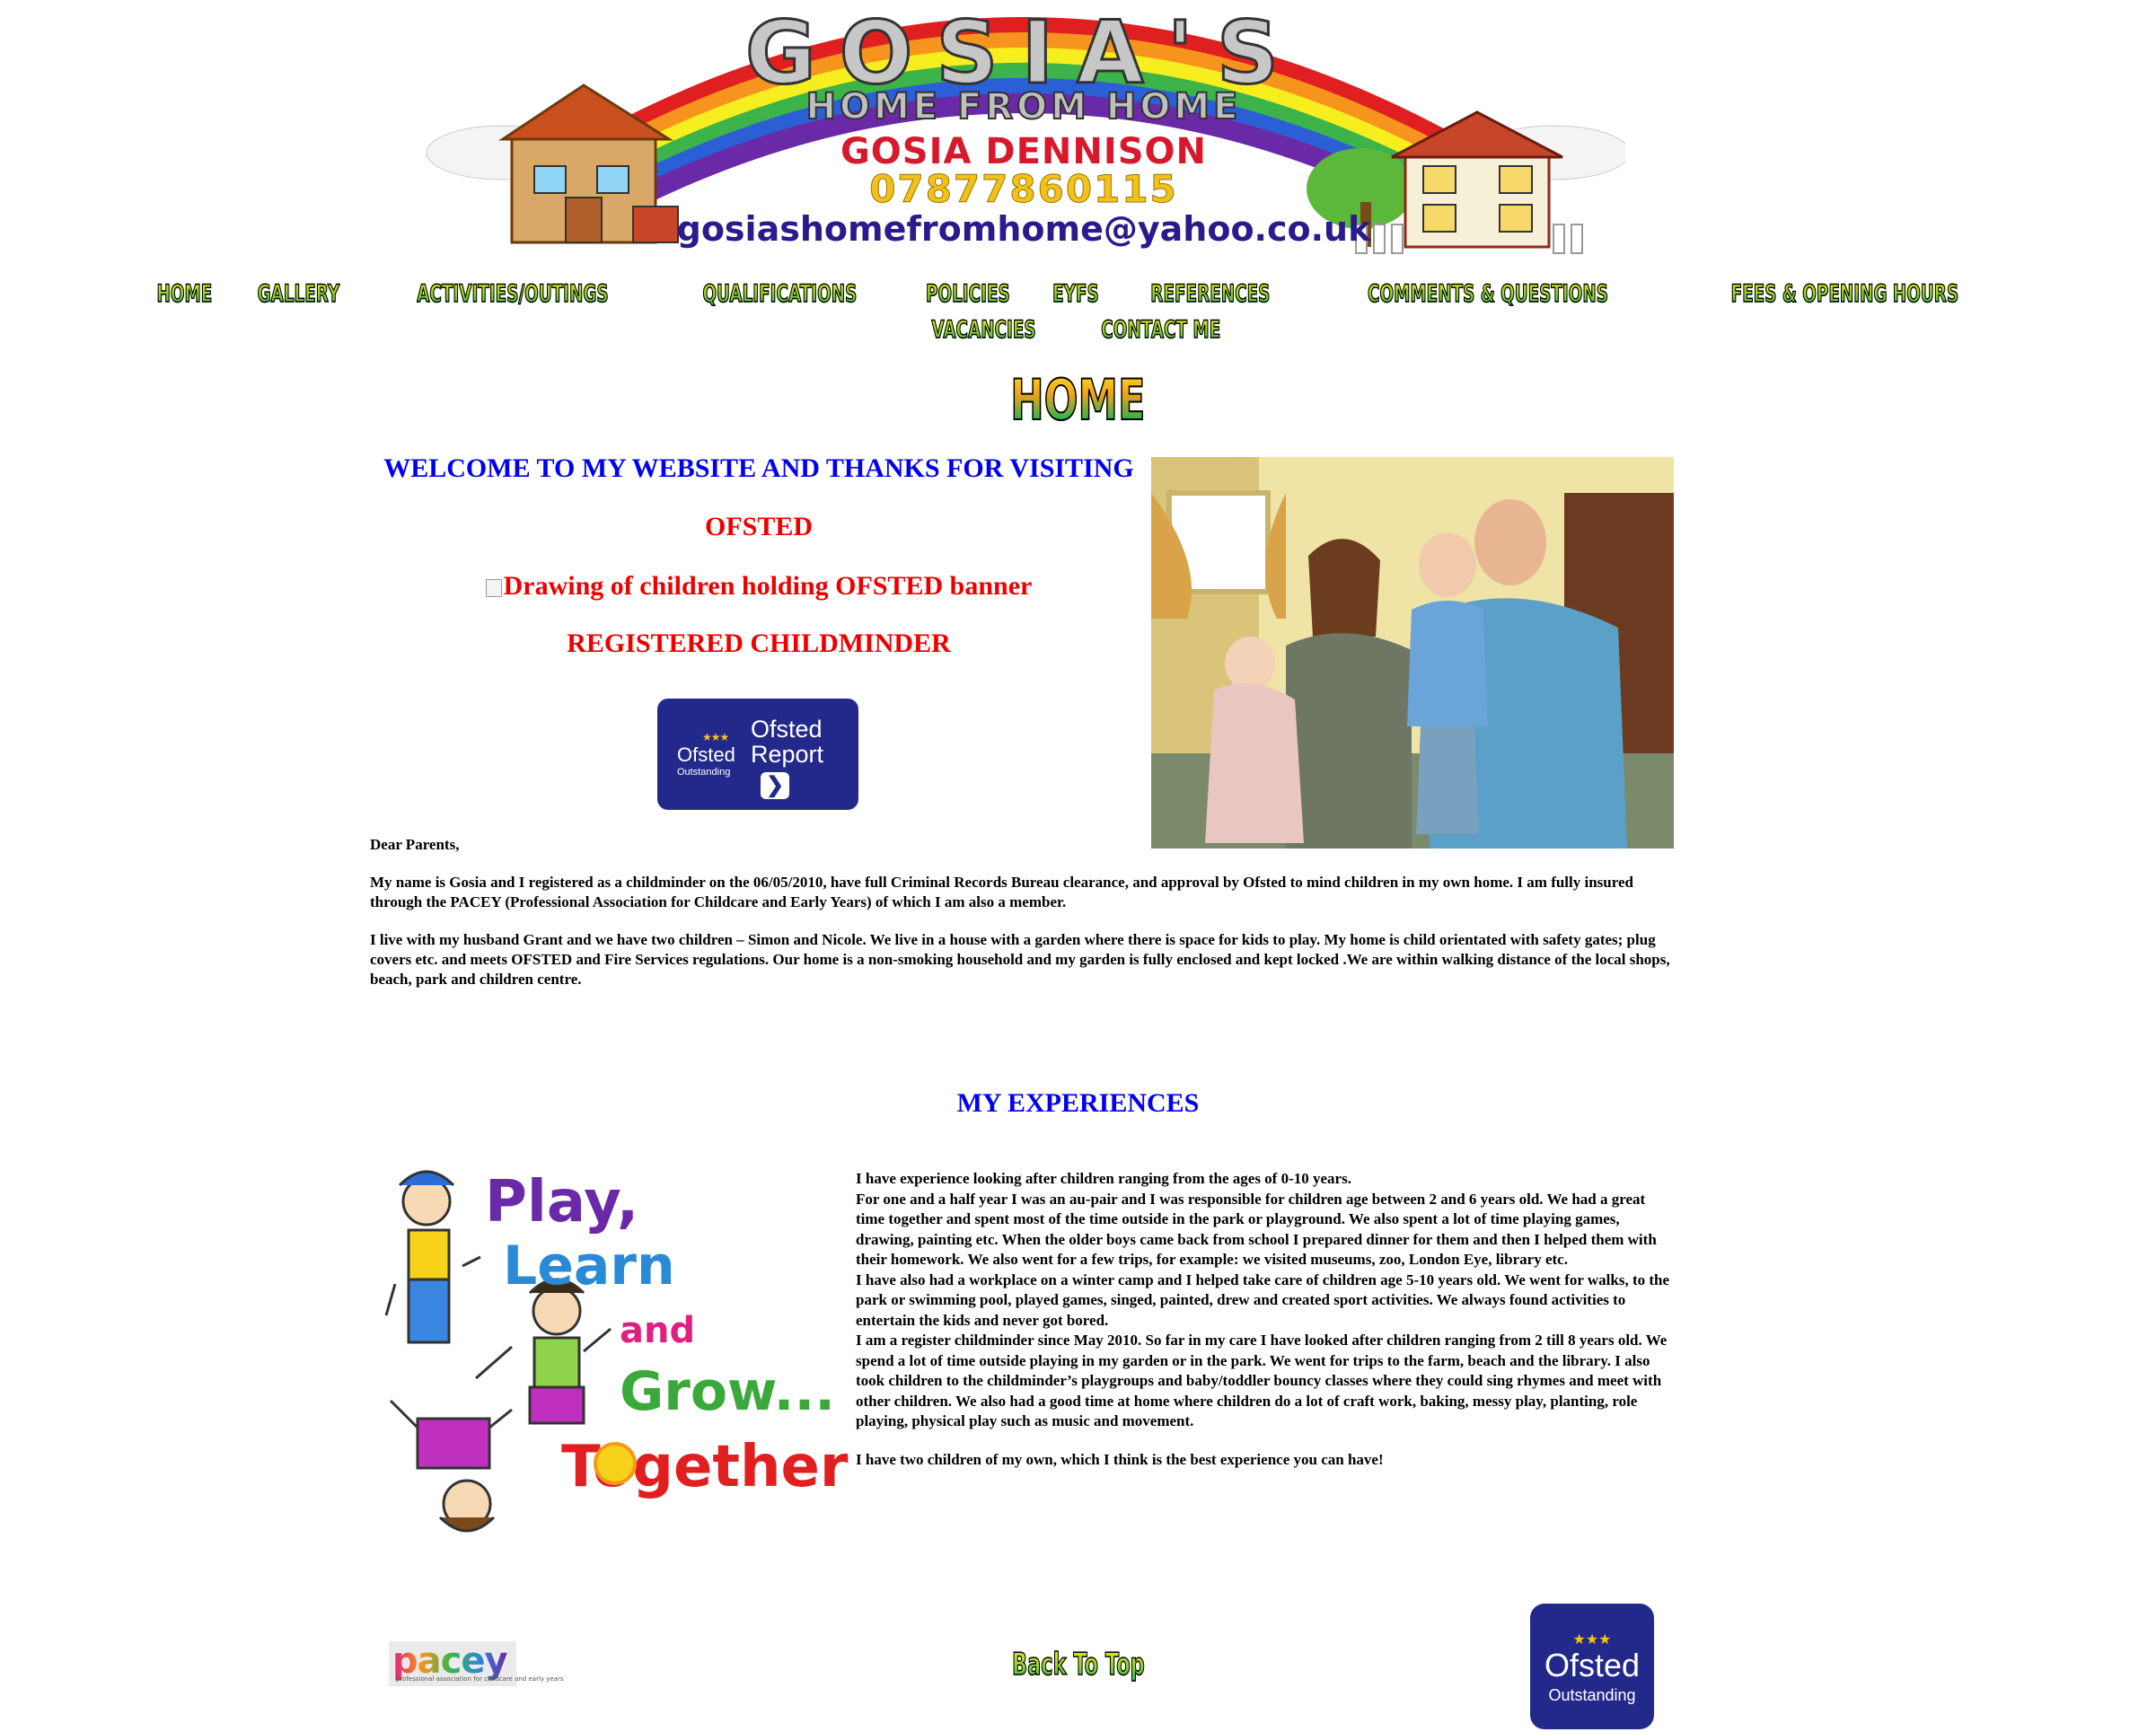  I want to click on nav-fees-opening-hours: FEES & OPENING HOURS, so click(1844, 294).